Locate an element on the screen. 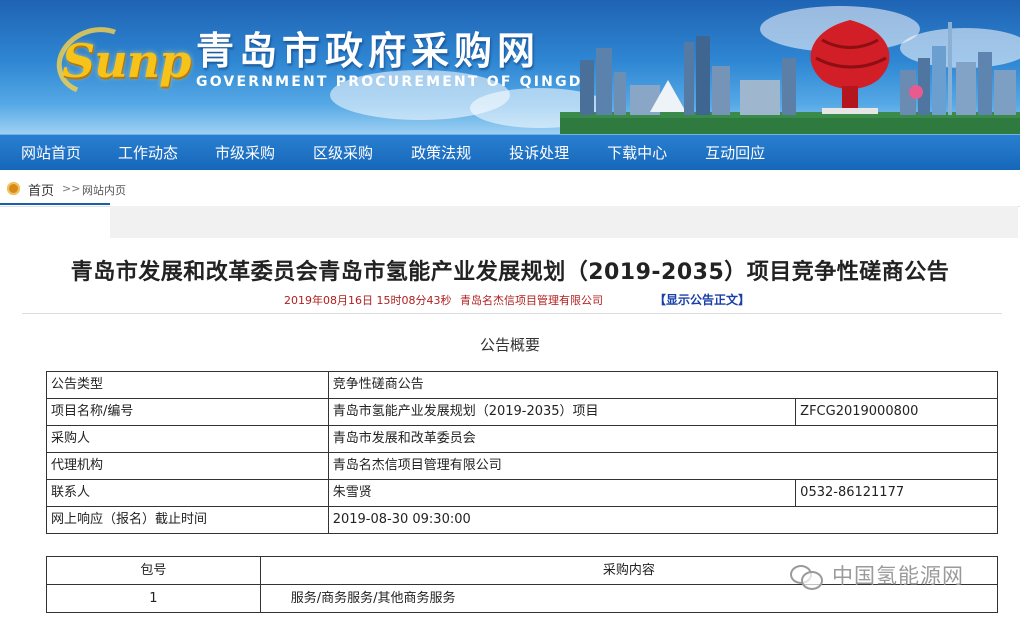 Image resolution: width=1020 pixels, height=619 pixels. table-row: 公告类型 竞争性磋商公告 is located at coordinates (522, 385).